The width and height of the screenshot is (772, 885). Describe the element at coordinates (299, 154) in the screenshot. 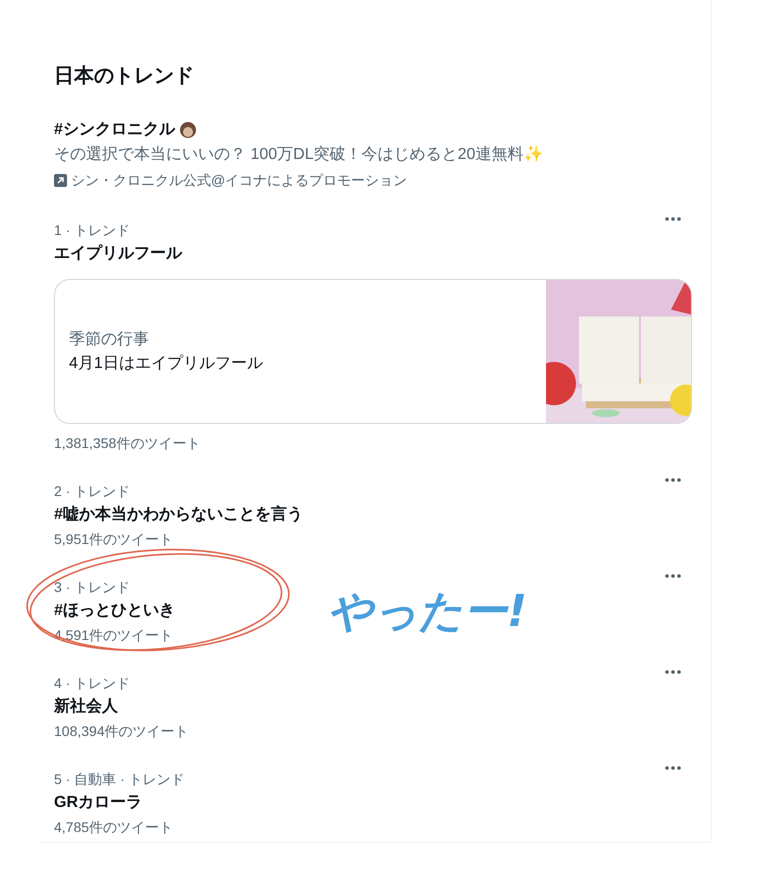

I see `promoted-description: その選択で本当にいいの？ 100万DL突破！今はじめると20連無料✨` at that location.